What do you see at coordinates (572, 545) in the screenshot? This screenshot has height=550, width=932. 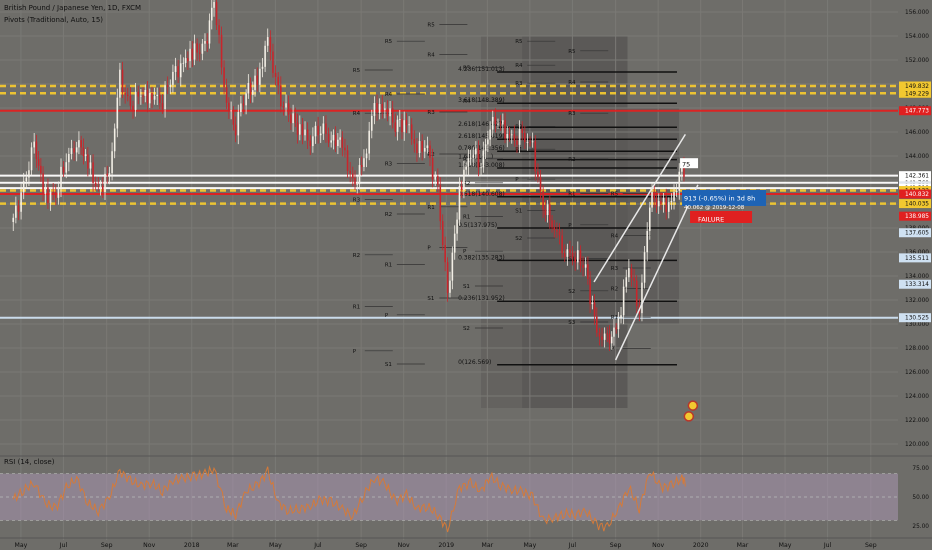 I see `time-axis-tick: Jul` at bounding box center [572, 545].